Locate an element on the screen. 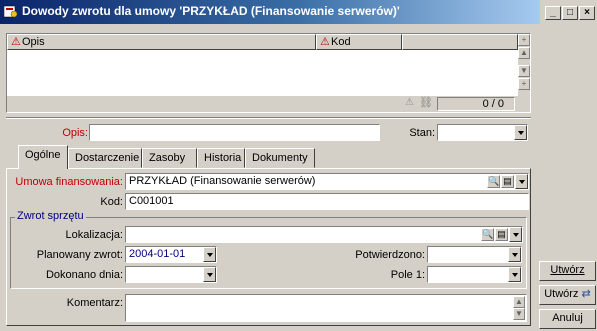 This screenshot has width=597, height=331. tab-zasoby: Zasoby is located at coordinates (169, 158).